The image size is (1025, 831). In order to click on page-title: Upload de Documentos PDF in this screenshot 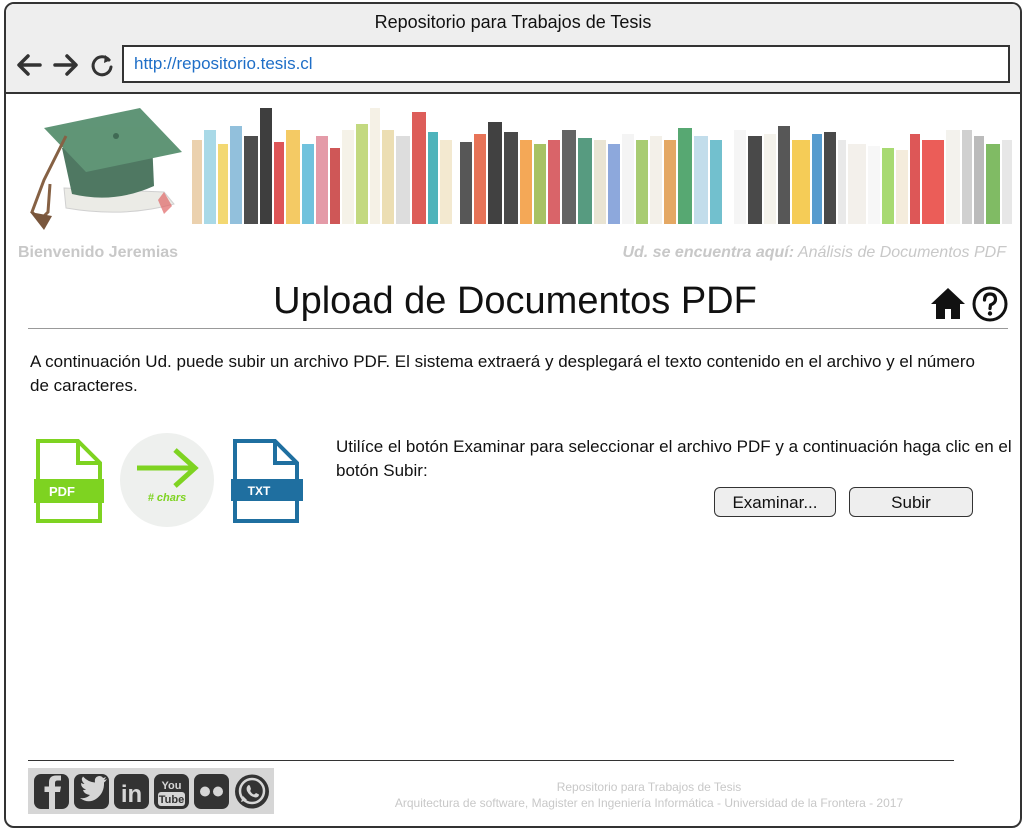, I will do `click(515, 301)`.